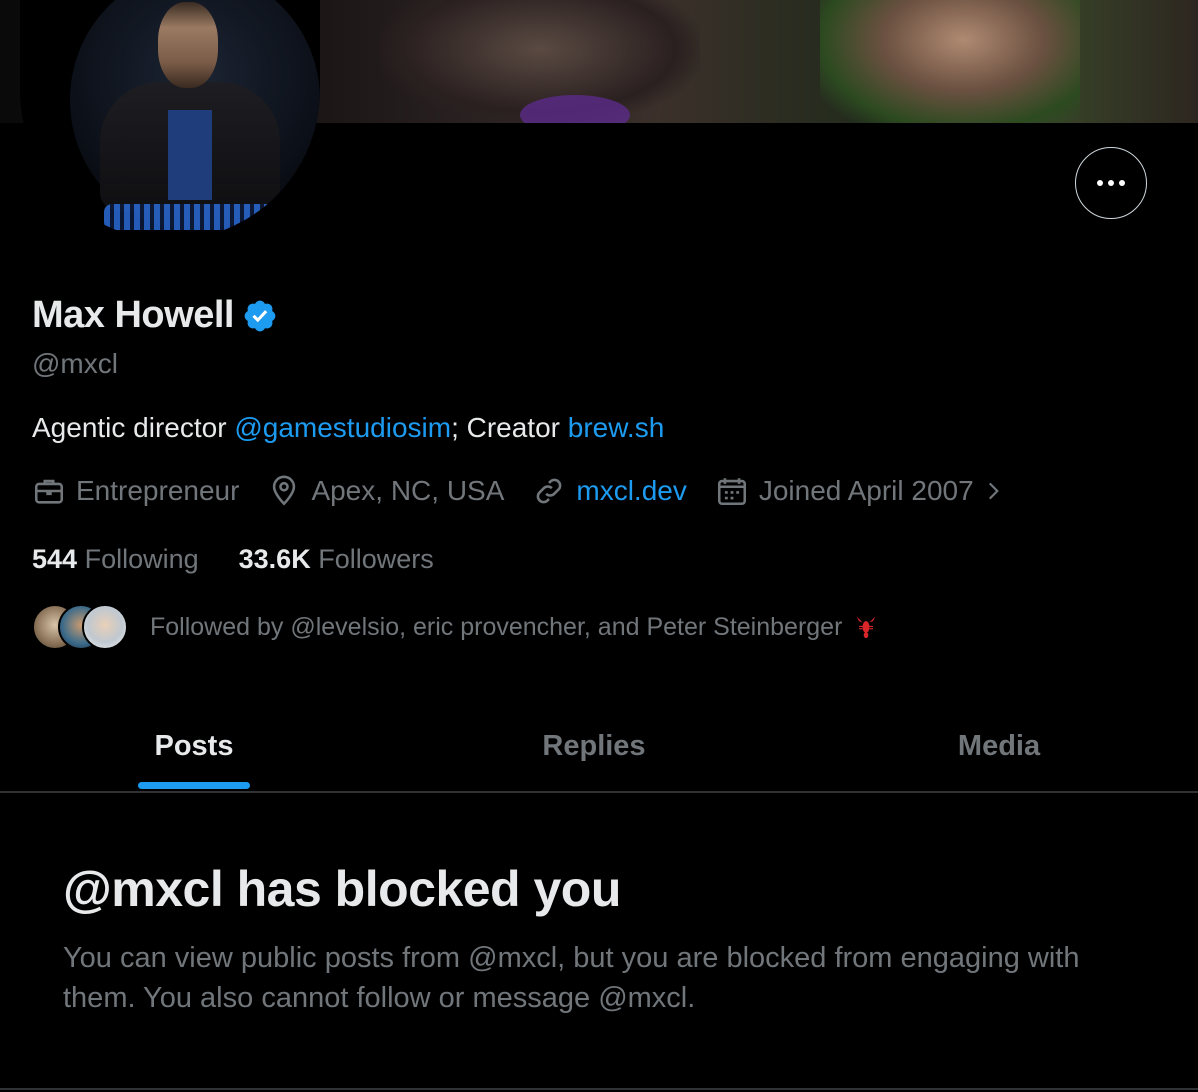 Image resolution: width=1198 pixels, height=1092 pixels. What do you see at coordinates (133, 427) in the screenshot?
I see `bio-text: Agentic director` at bounding box center [133, 427].